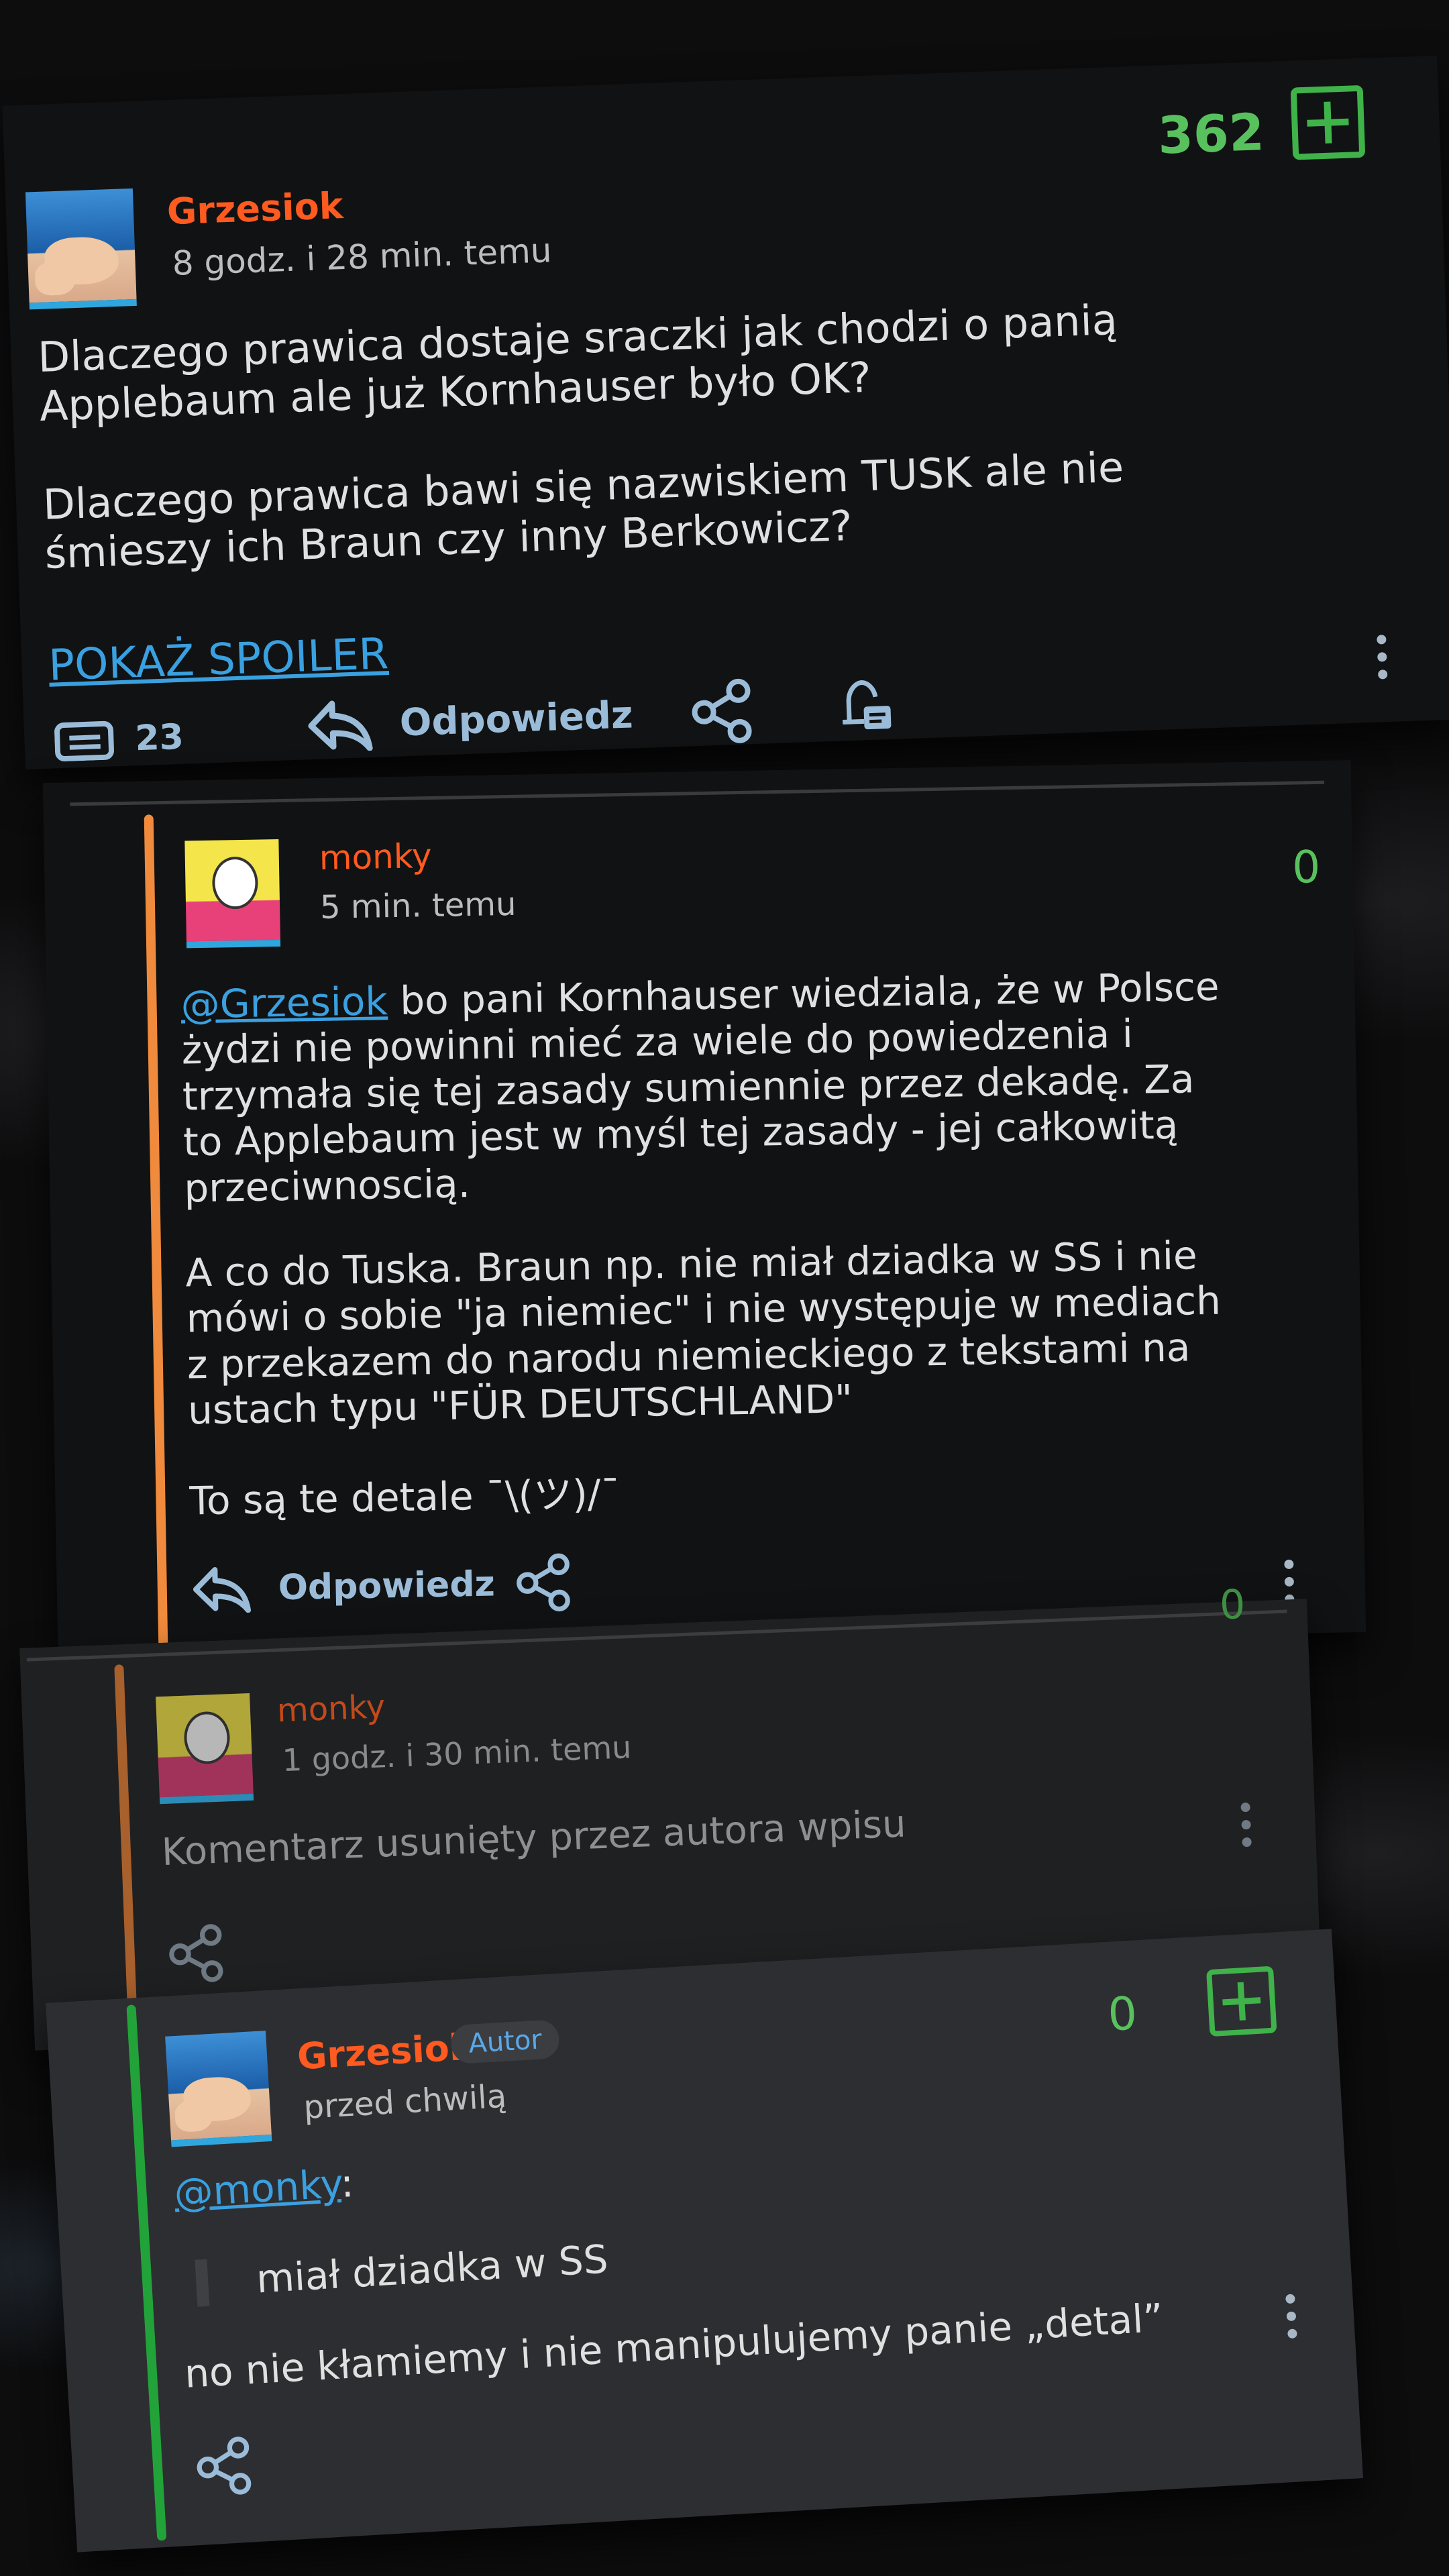  Describe the element at coordinates (418, 905) in the screenshot. I see `reply-time: 5 min. temu` at that location.